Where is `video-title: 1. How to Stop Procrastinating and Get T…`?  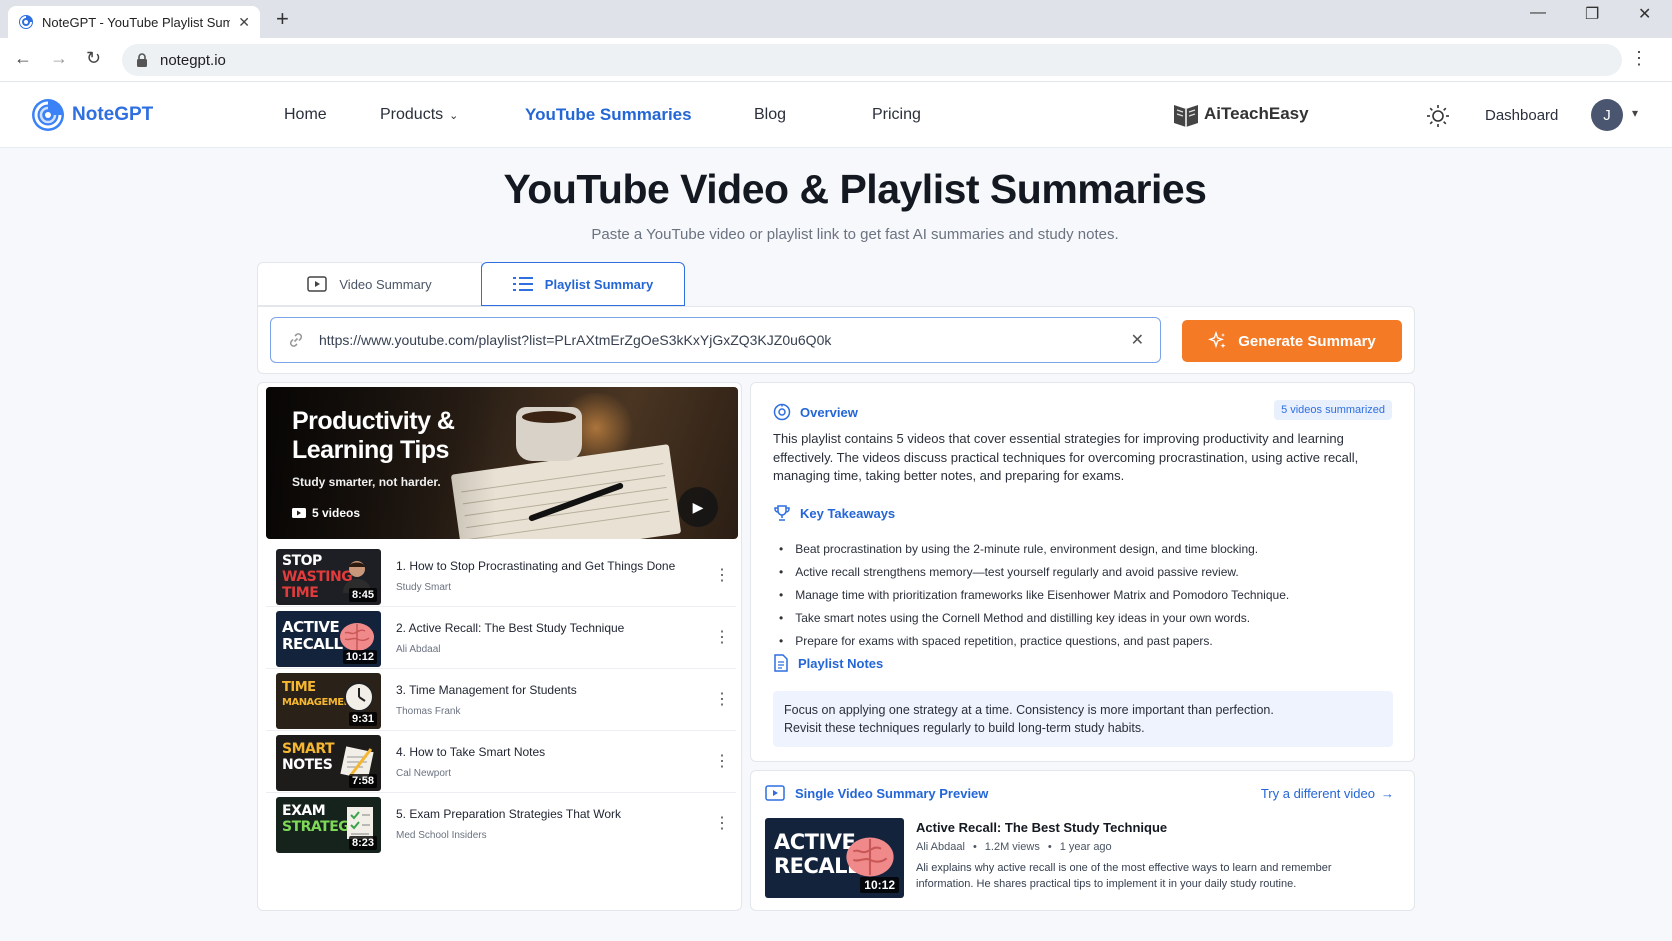
video-title: 1. How to Stop Procrastinating and Get T… is located at coordinates (535, 566).